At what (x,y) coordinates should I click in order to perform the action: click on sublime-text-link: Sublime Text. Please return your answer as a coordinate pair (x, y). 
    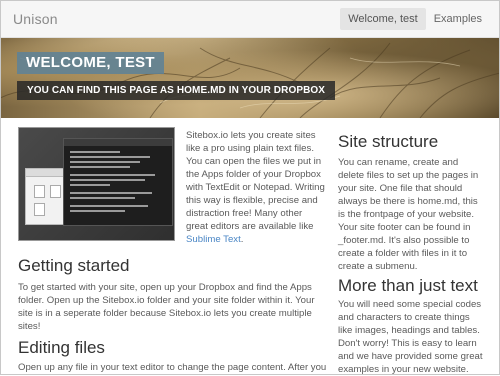
    Looking at the image, I should click on (213, 239).